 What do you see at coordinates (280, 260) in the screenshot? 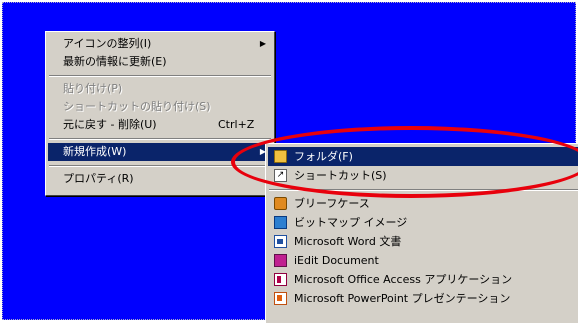
I see `iedit-document-icon` at bounding box center [280, 260].